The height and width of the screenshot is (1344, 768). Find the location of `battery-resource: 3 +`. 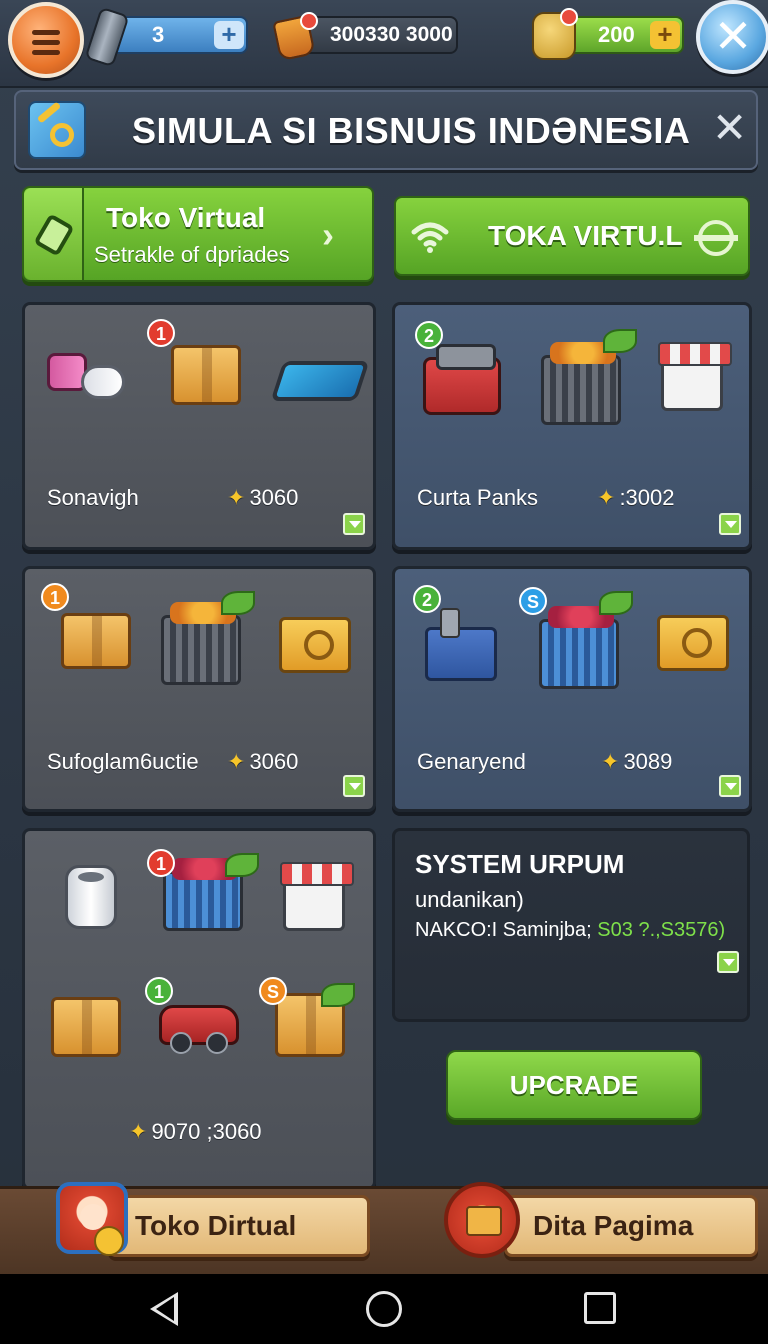

battery-resource: 3 + is located at coordinates (179, 35).